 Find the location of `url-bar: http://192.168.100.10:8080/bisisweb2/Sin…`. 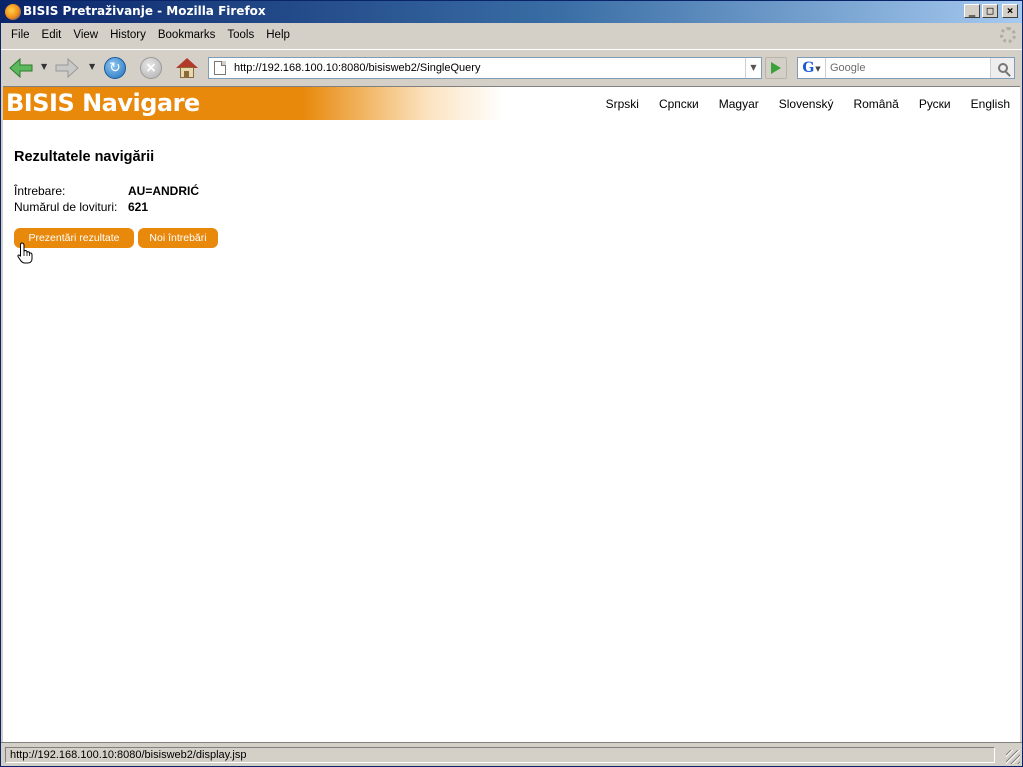

url-bar: http://192.168.100.10:8080/bisisweb2/Sin… is located at coordinates (485, 68).